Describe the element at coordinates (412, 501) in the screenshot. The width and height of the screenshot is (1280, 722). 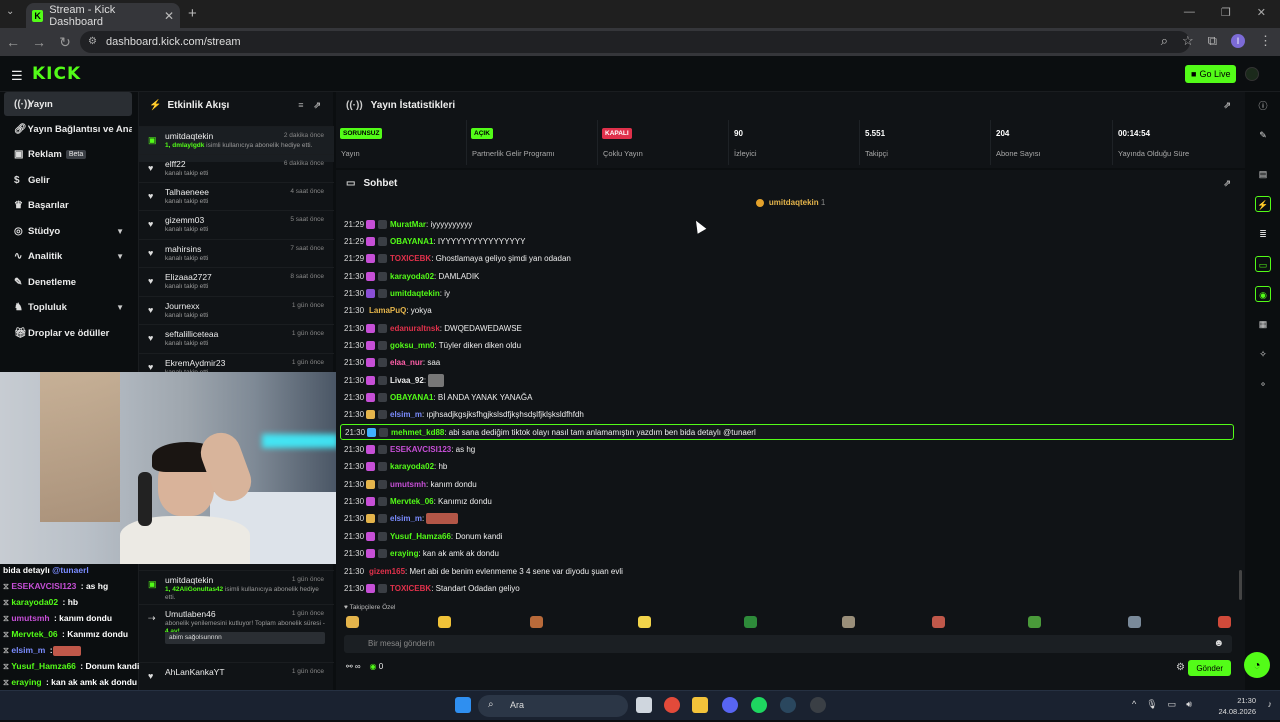
I see `chat-username: Mervtek_06` at that location.